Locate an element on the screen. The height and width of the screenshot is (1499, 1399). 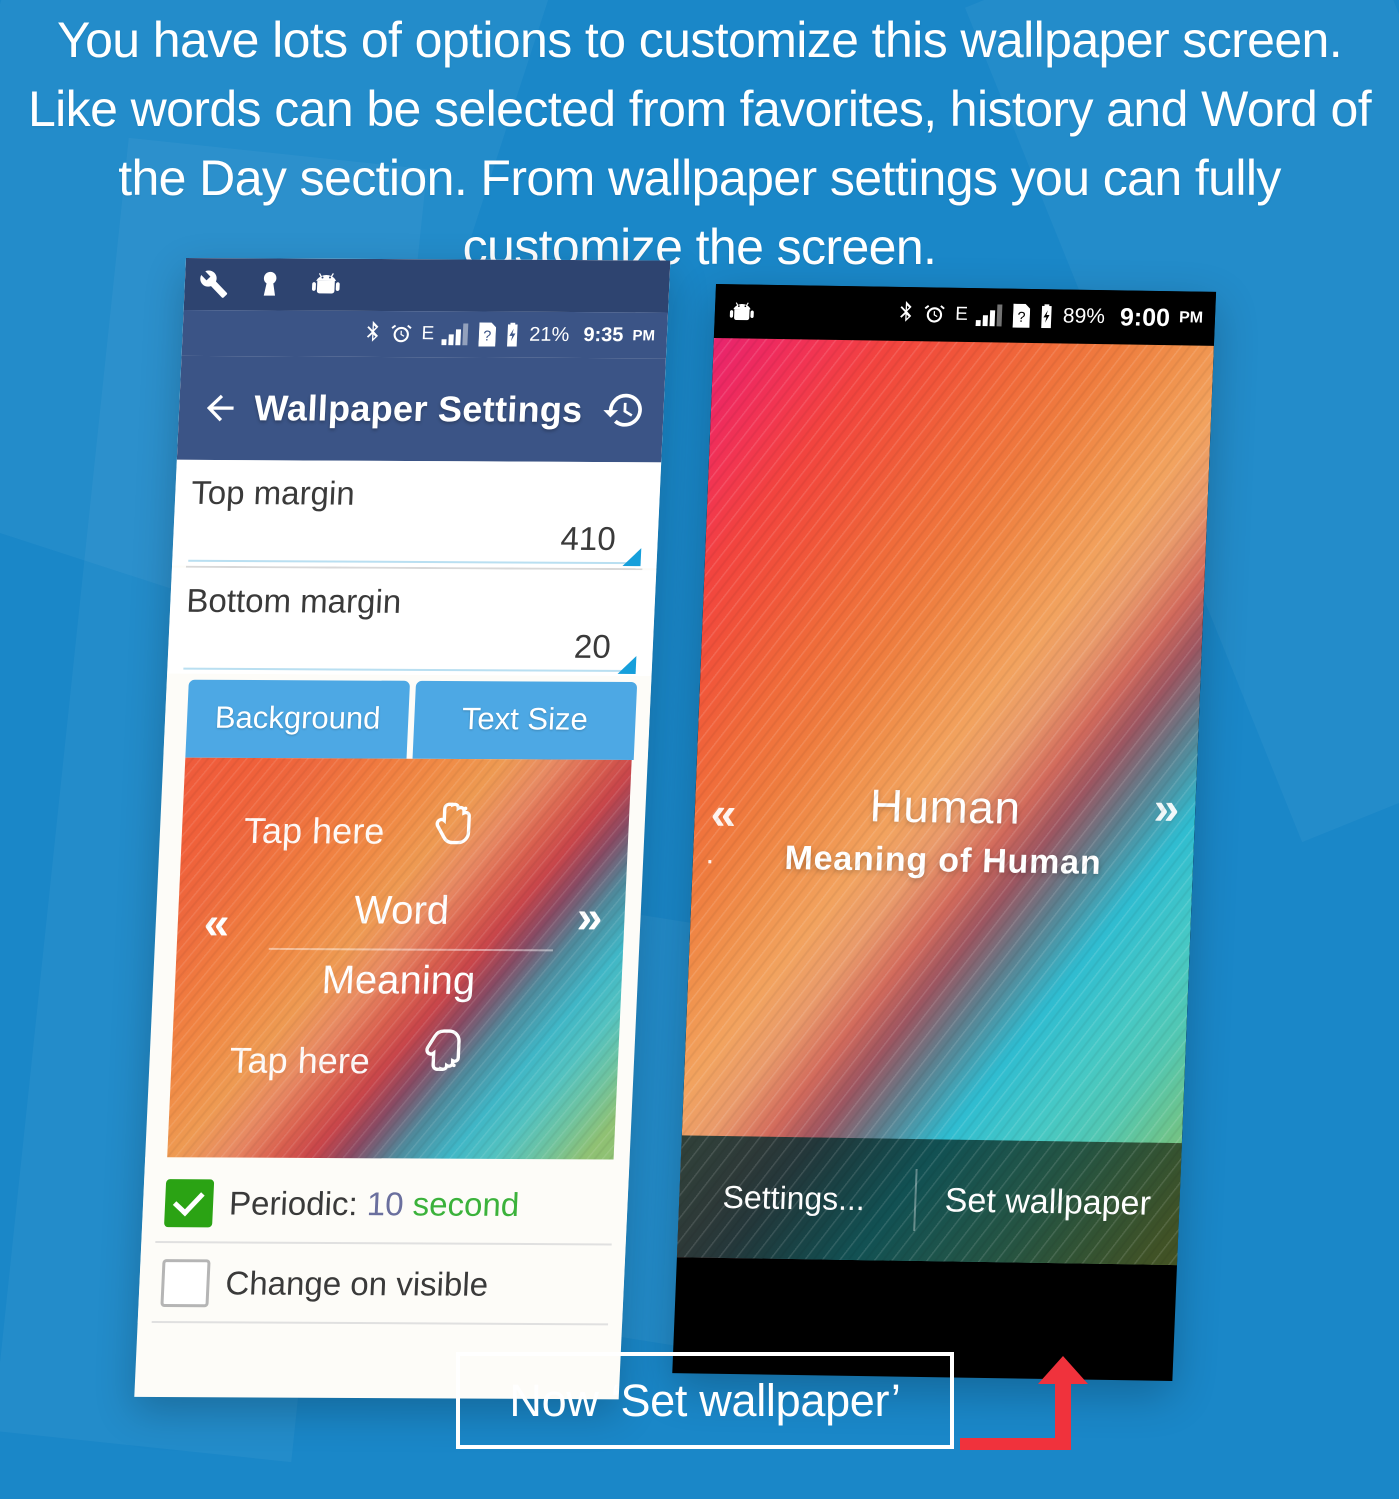
preview-meaning-label: Meaning is located at coordinates (398, 980).